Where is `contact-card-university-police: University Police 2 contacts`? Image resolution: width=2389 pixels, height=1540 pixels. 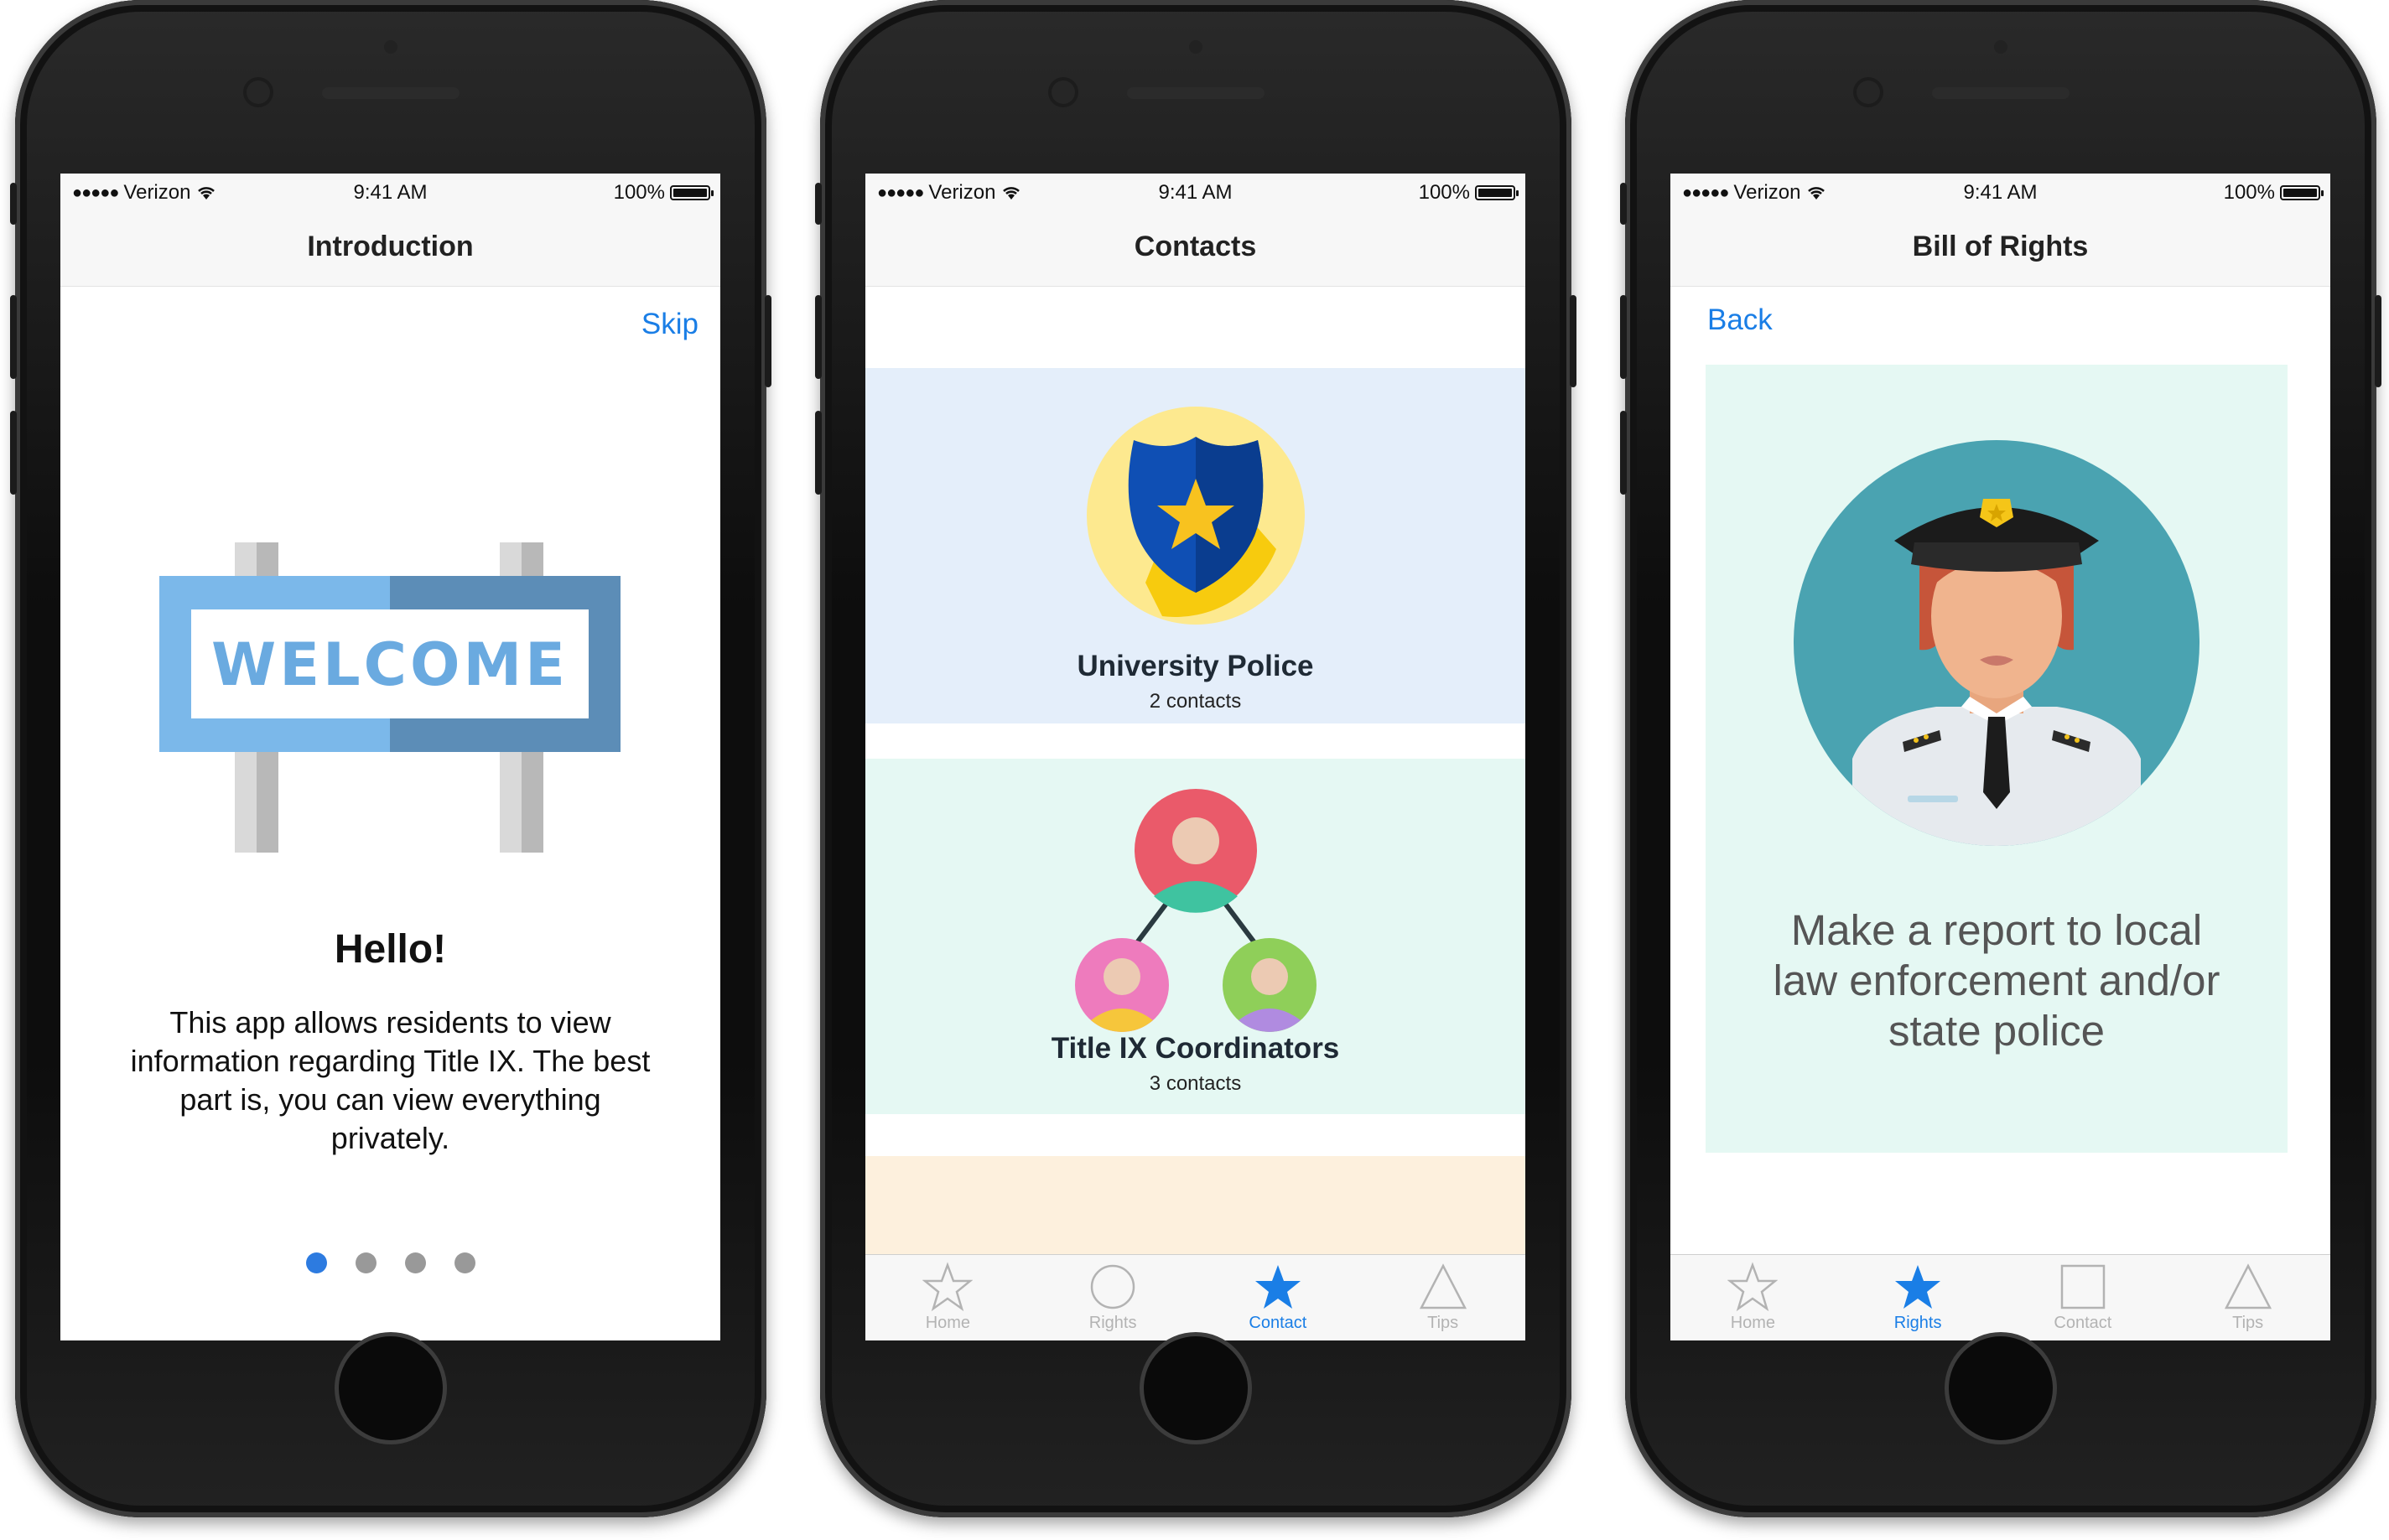
contact-card-university-police: University Police 2 contacts is located at coordinates (1195, 545).